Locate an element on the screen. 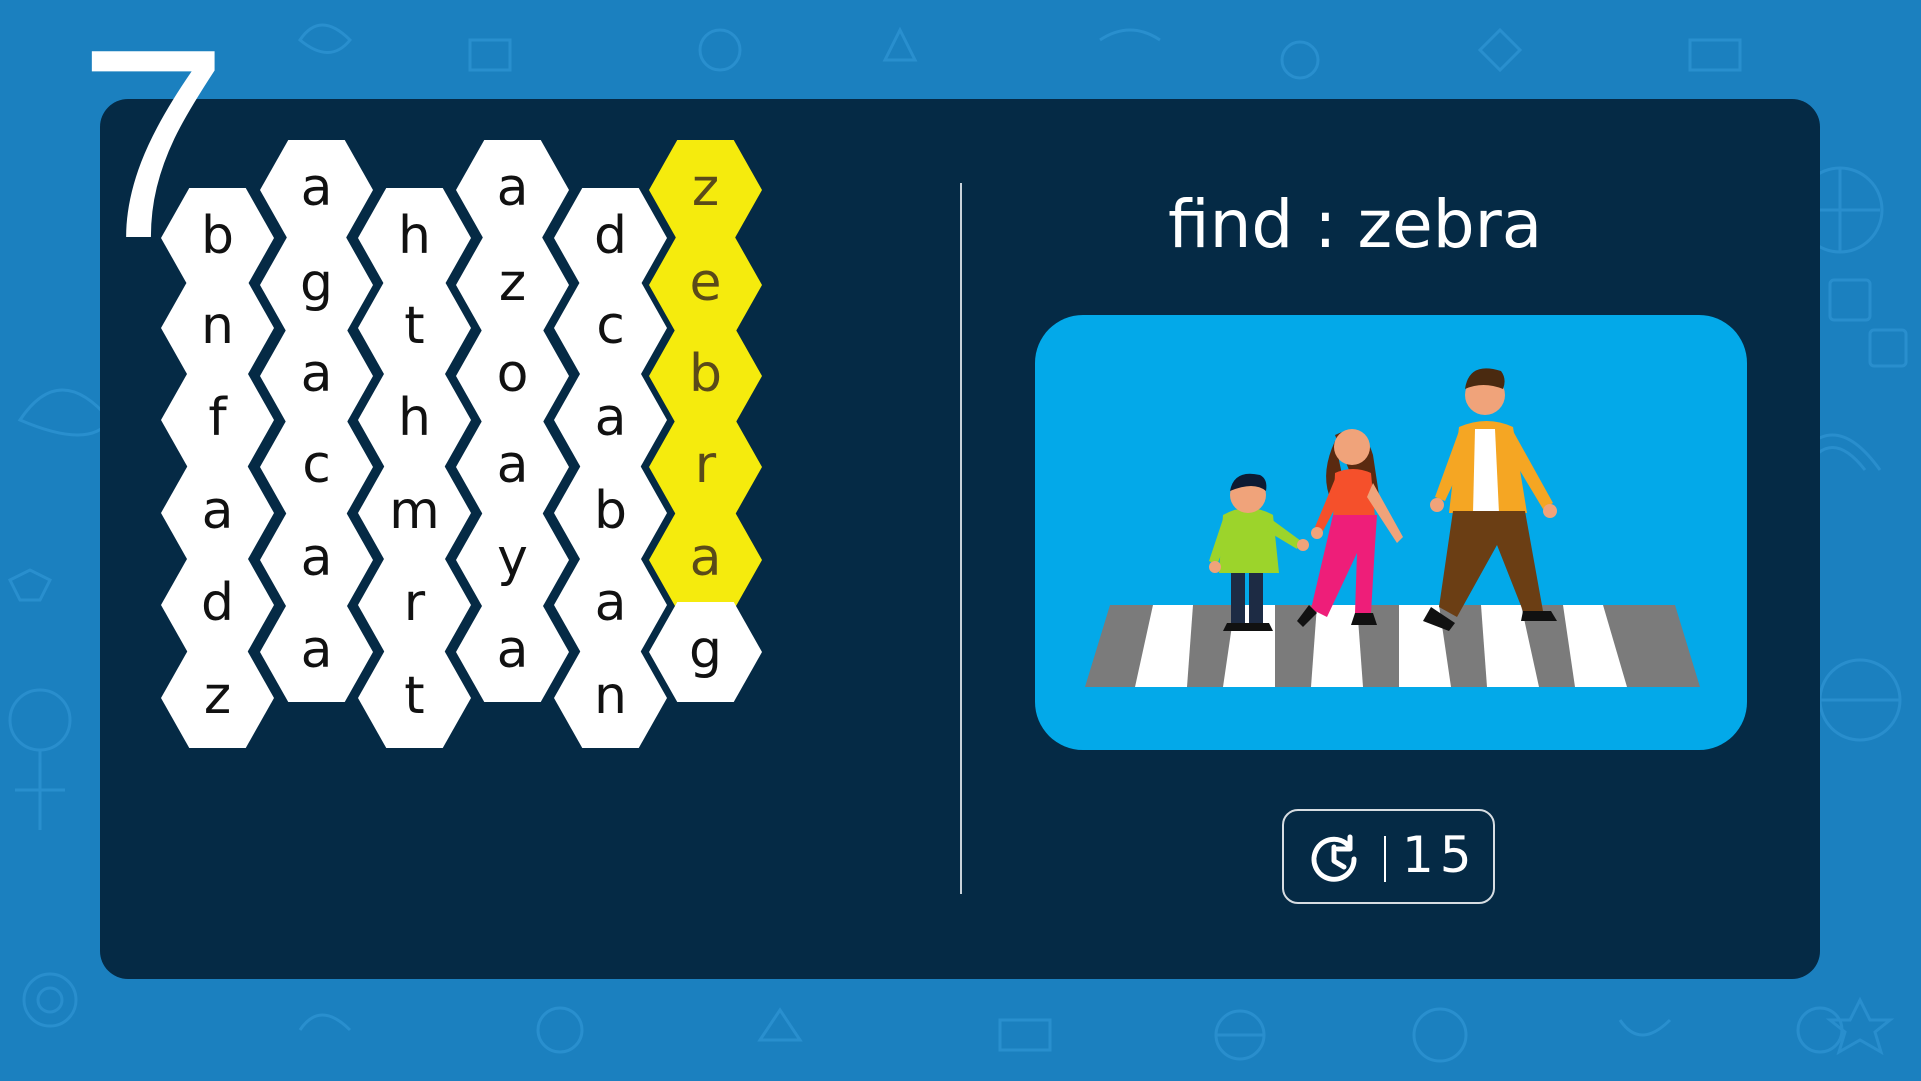  letter-tile-label: e is located at coordinates (705, 283).